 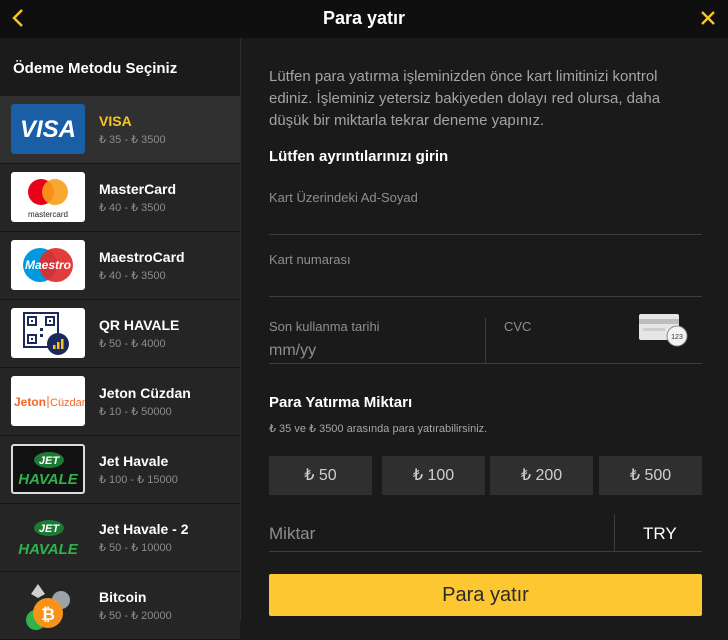 I want to click on quick-amount-50-button: ₺ 50, so click(x=320, y=475).